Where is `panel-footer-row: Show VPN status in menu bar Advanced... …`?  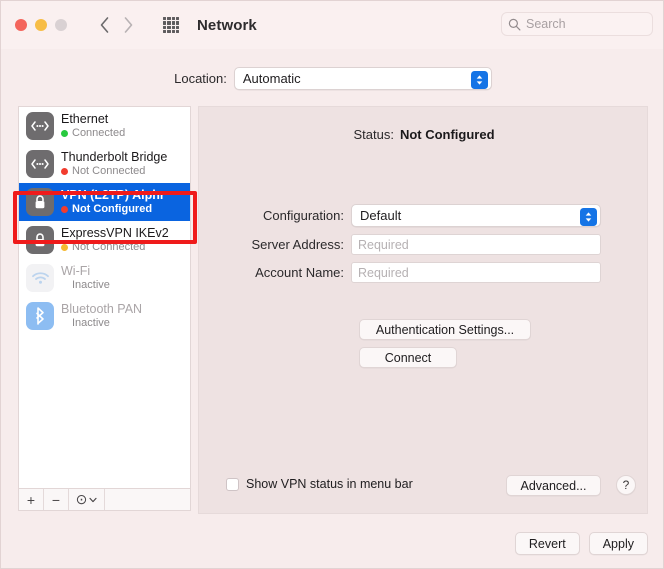 panel-footer-row: Show VPN status in menu bar Advanced... … is located at coordinates (424, 485).